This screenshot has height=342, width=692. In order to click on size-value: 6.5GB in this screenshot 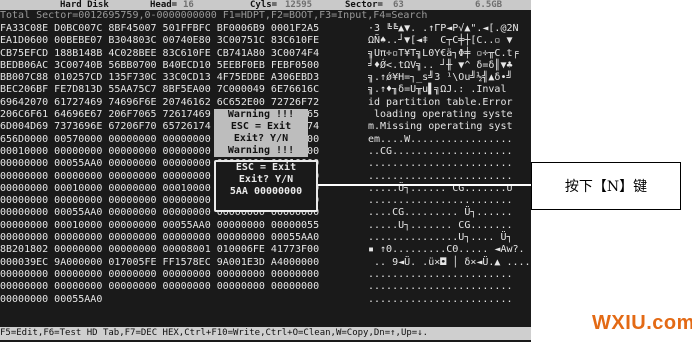, I will do `click(489, 5)`.